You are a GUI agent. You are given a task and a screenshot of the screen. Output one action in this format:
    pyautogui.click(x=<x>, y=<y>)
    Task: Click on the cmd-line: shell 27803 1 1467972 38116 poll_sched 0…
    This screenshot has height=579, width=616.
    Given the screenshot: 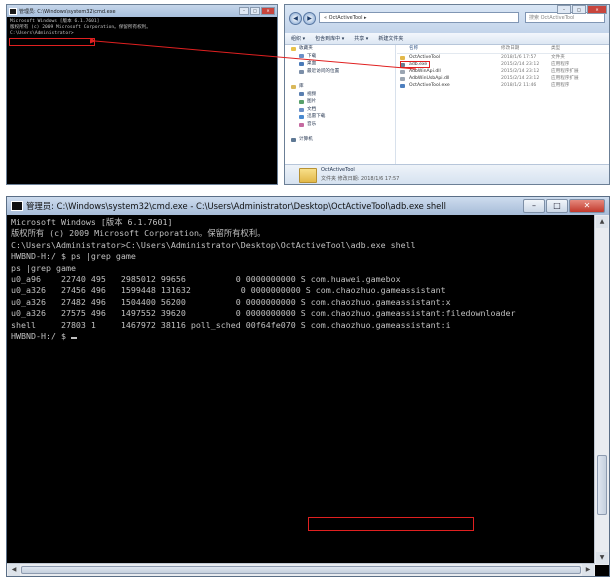 What is the action you would take?
    pyautogui.click(x=231, y=324)
    